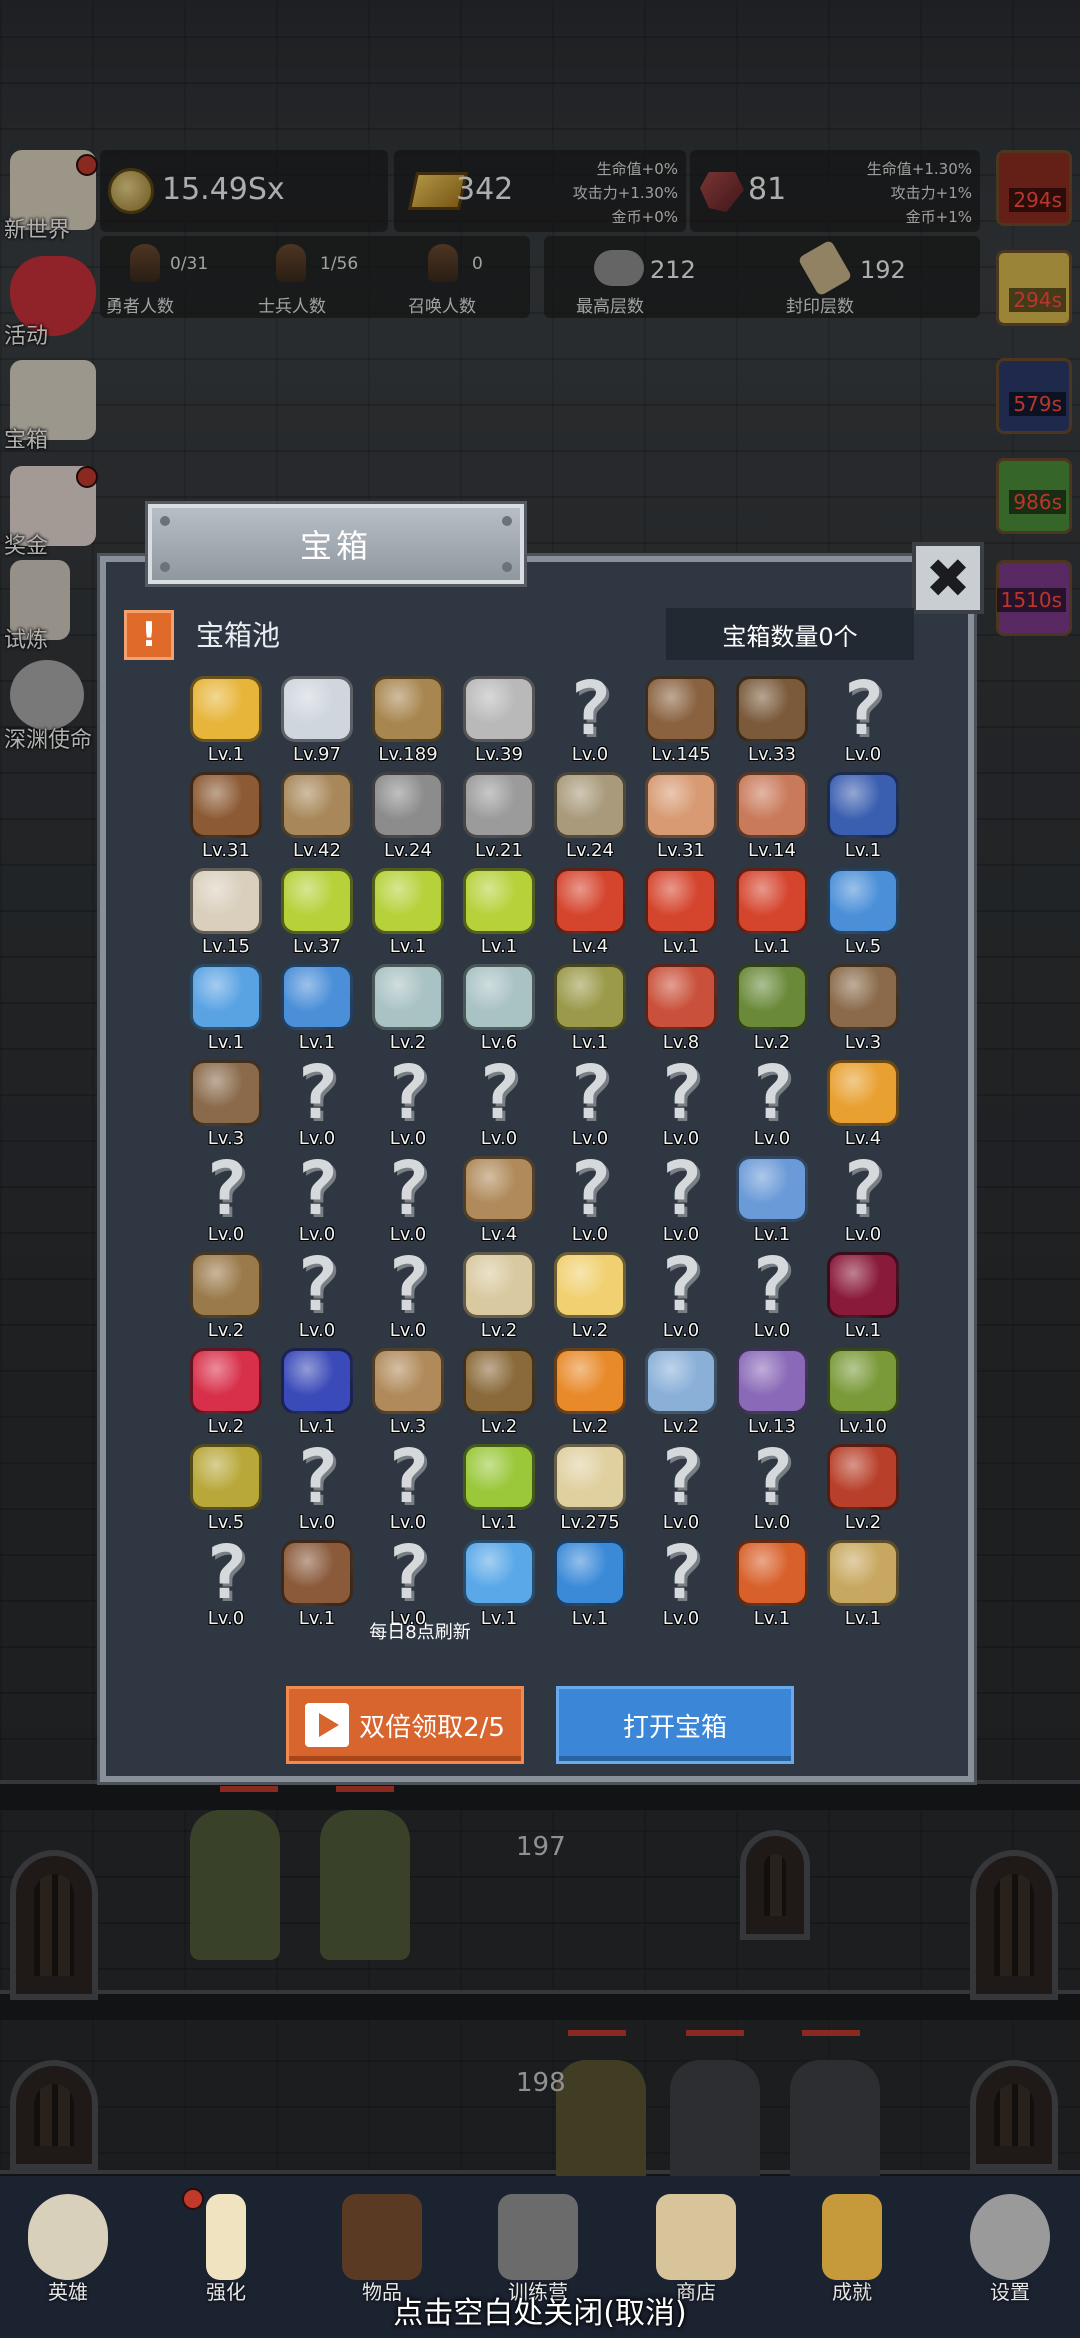  I want to click on item-slot: Lv.145, so click(681, 718).